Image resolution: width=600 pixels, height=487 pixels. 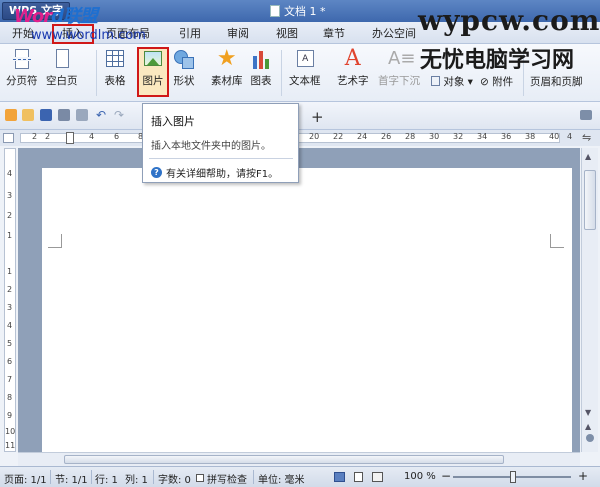 What do you see at coordinates (82, 115) in the screenshot?
I see `print-preview-icon` at bounding box center [82, 115].